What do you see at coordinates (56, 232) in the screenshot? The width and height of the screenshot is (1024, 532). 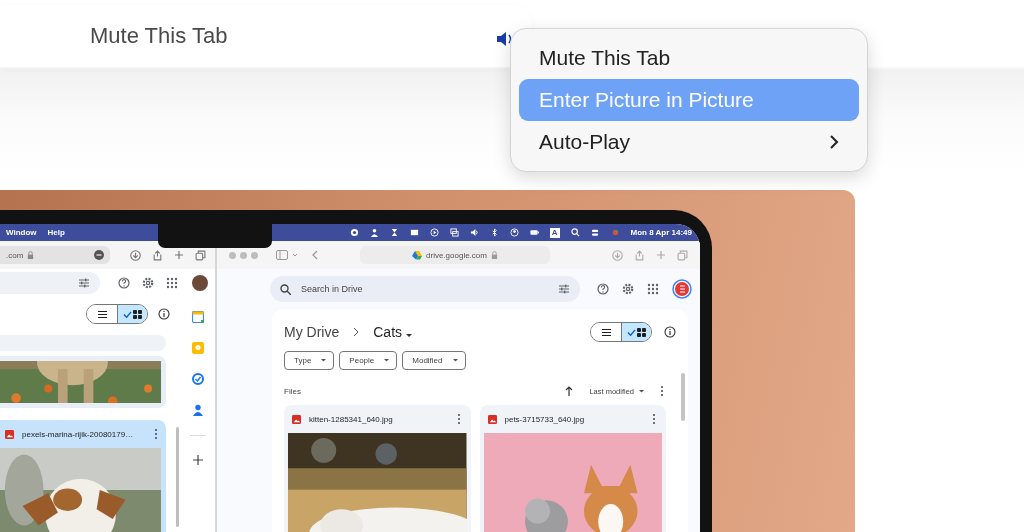 I see `menu-title: Help` at bounding box center [56, 232].